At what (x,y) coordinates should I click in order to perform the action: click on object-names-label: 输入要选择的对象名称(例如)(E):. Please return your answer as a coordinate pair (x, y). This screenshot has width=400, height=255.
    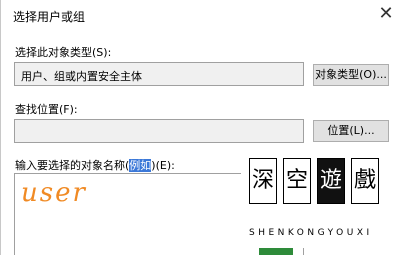
    Looking at the image, I should click on (95, 165).